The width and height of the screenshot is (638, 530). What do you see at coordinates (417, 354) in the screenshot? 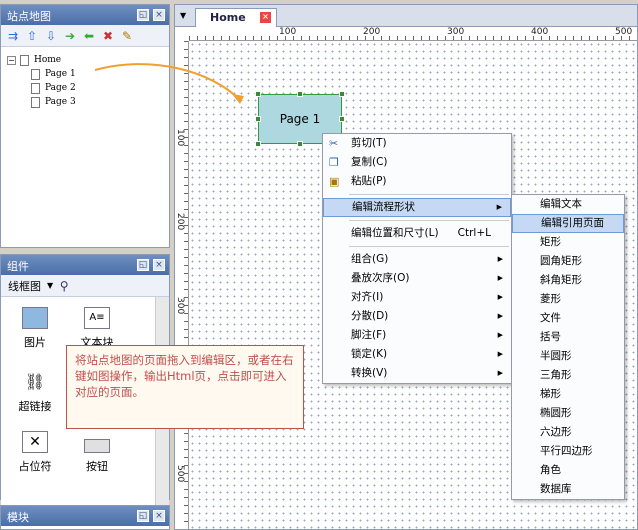
I see `menu-item-lock: 锁定(K) ▶` at bounding box center [417, 354].